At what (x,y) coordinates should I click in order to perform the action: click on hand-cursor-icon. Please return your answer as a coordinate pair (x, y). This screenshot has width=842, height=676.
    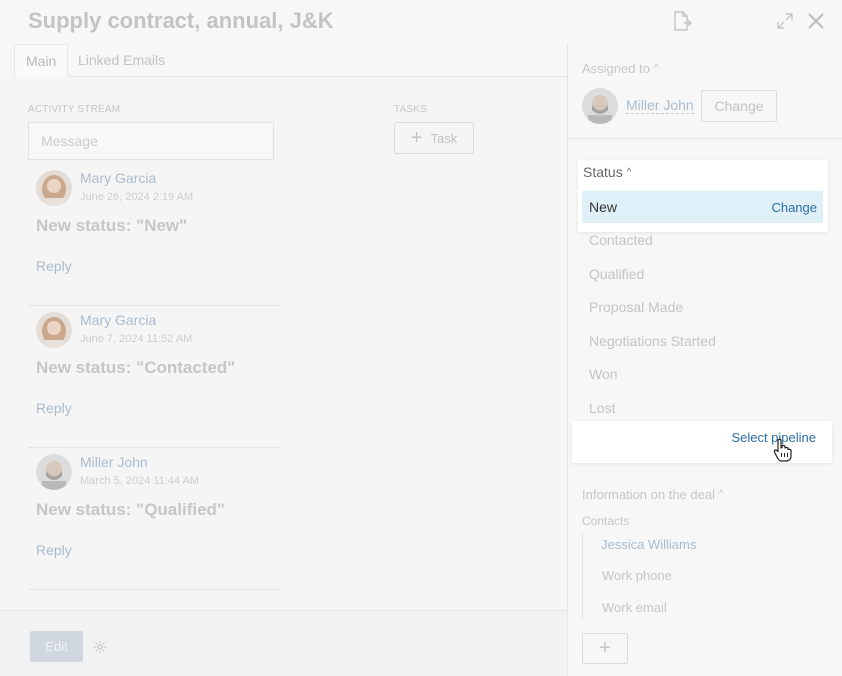
    Looking at the image, I should click on (782, 450).